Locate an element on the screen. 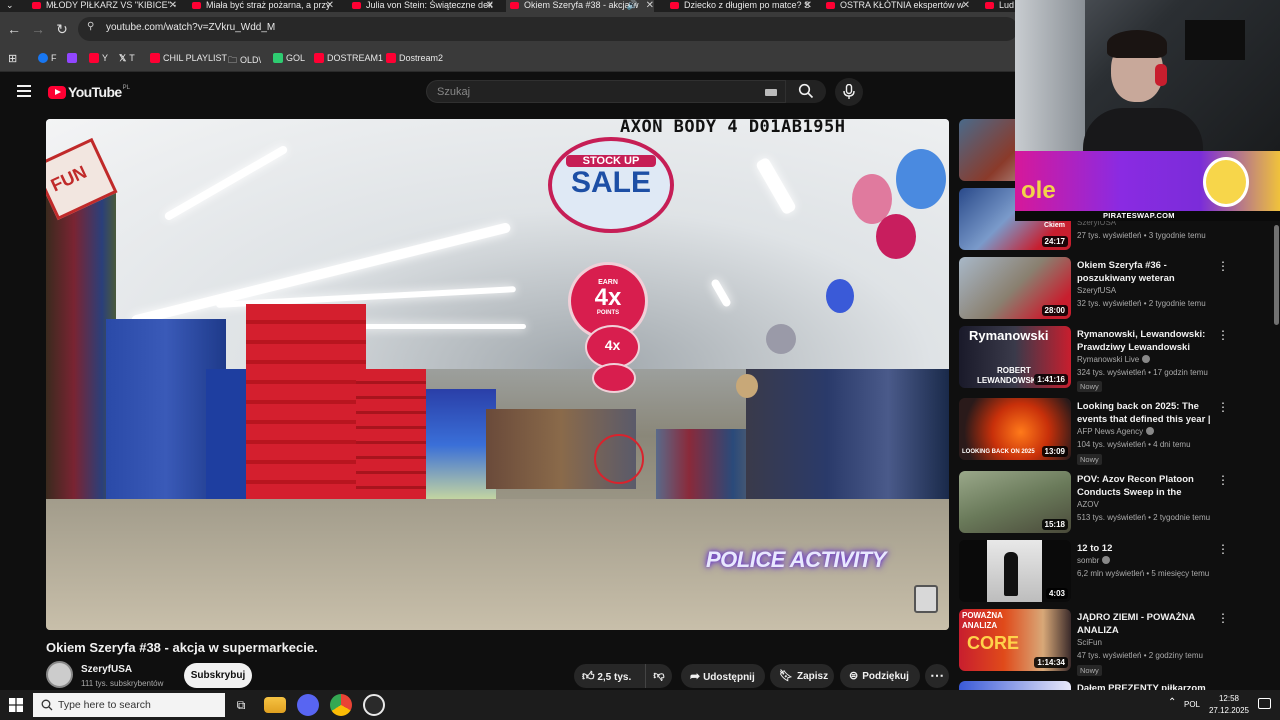 The width and height of the screenshot is (1280, 720). forward-button: → is located at coordinates (38, 29).